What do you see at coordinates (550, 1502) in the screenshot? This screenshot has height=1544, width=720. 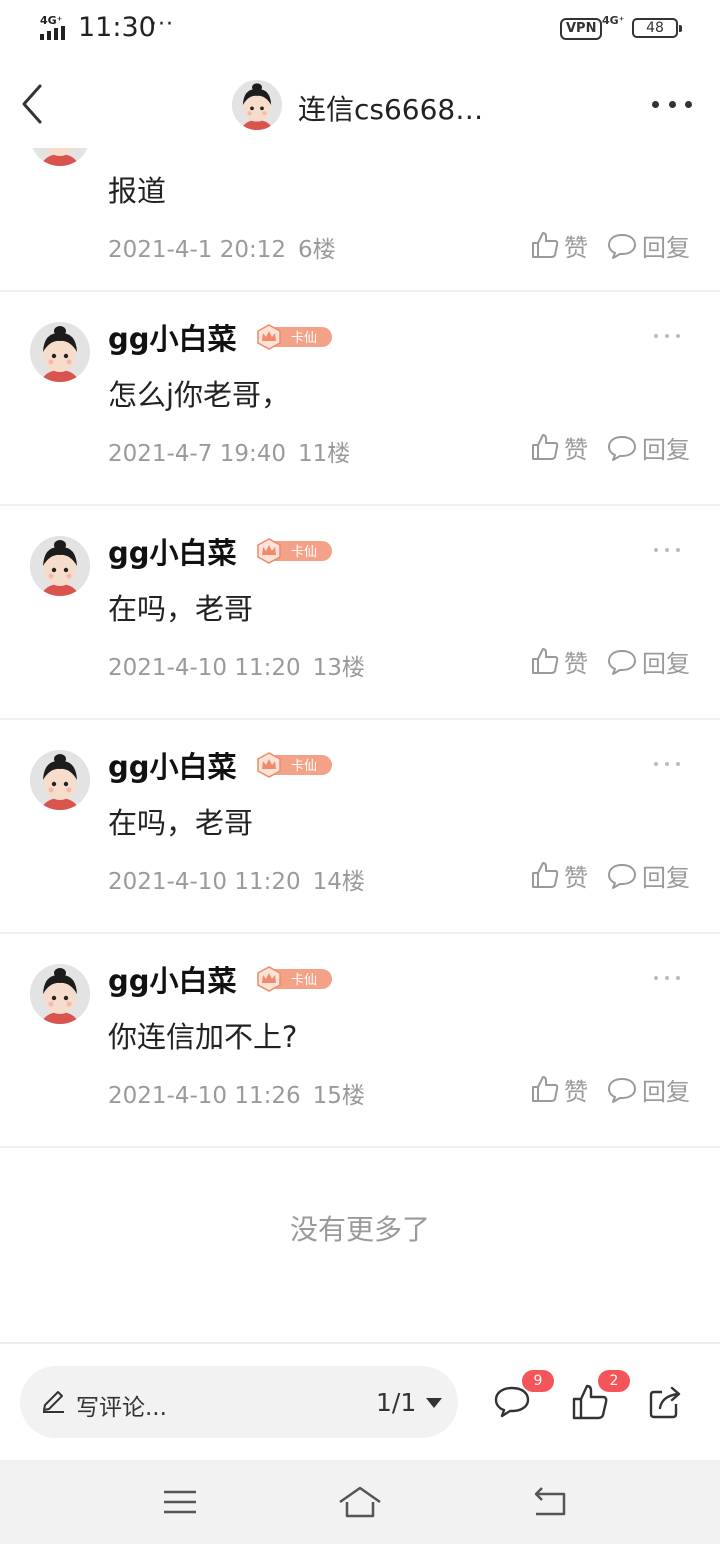 I see `back-icon` at bounding box center [550, 1502].